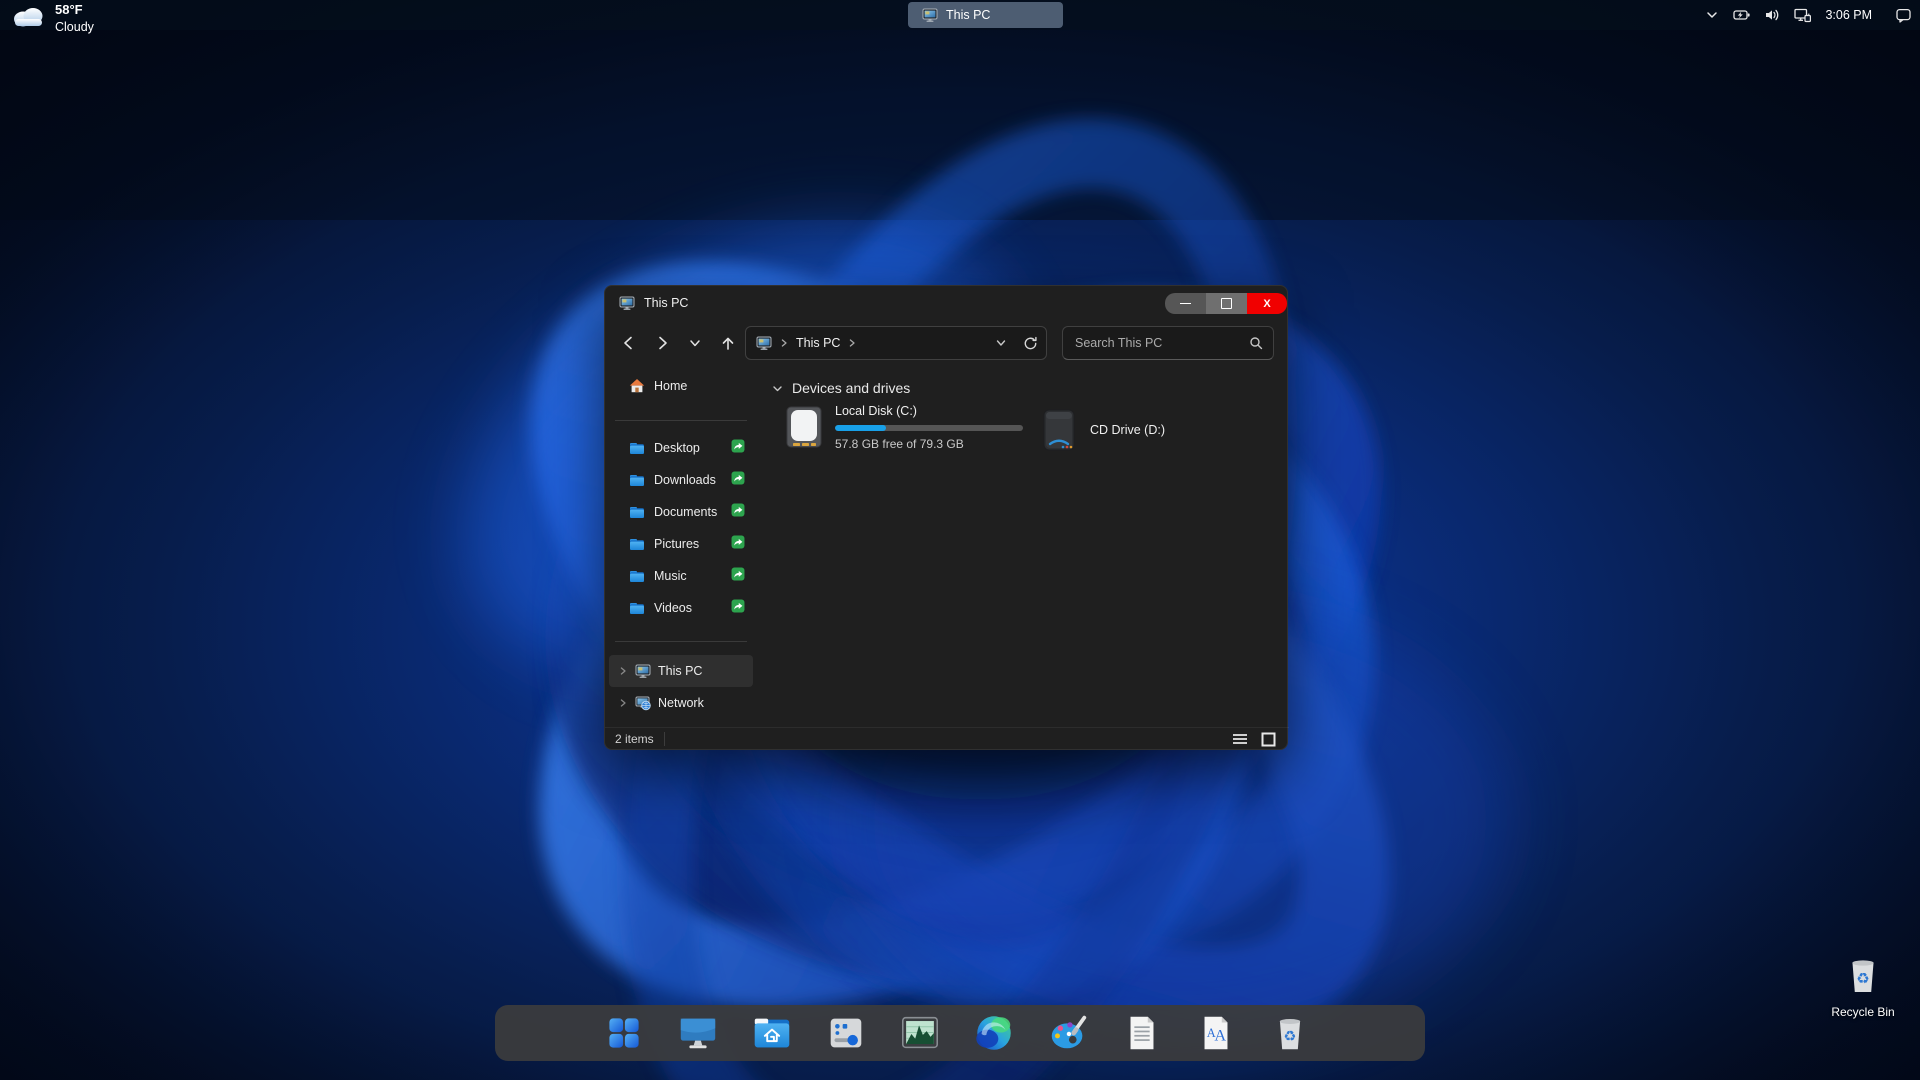 This screenshot has height=1080, width=1920. I want to click on edge-icon, so click(993, 1033).